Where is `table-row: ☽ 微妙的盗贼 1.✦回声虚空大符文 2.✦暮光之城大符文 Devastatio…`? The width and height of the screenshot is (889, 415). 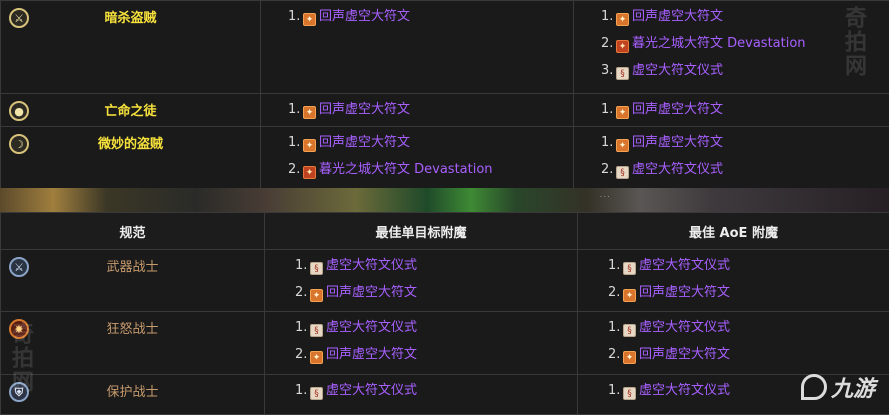
table-row: ☽ 微妙的盗贼 1.✦回声虚空大符文 2.✦暮光之城大符文 Devastatio… is located at coordinates (445, 158).